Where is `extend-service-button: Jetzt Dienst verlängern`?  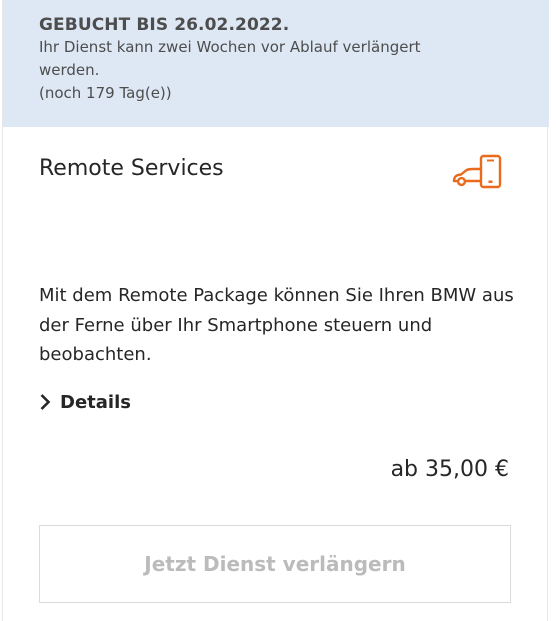
extend-service-button: Jetzt Dienst verlängern is located at coordinates (275, 564).